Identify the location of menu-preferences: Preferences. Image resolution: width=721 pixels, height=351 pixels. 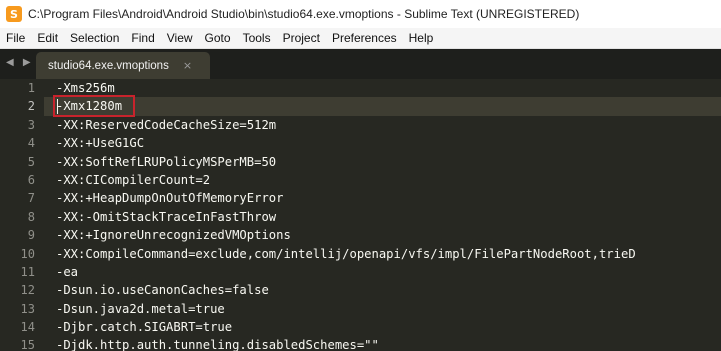
(364, 38).